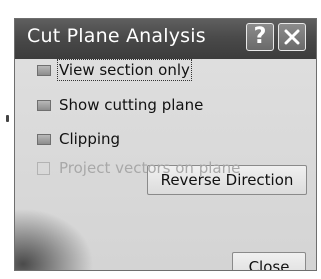 This screenshot has width=321, height=279. I want to click on option-label: Show cutting plane, so click(131, 105).